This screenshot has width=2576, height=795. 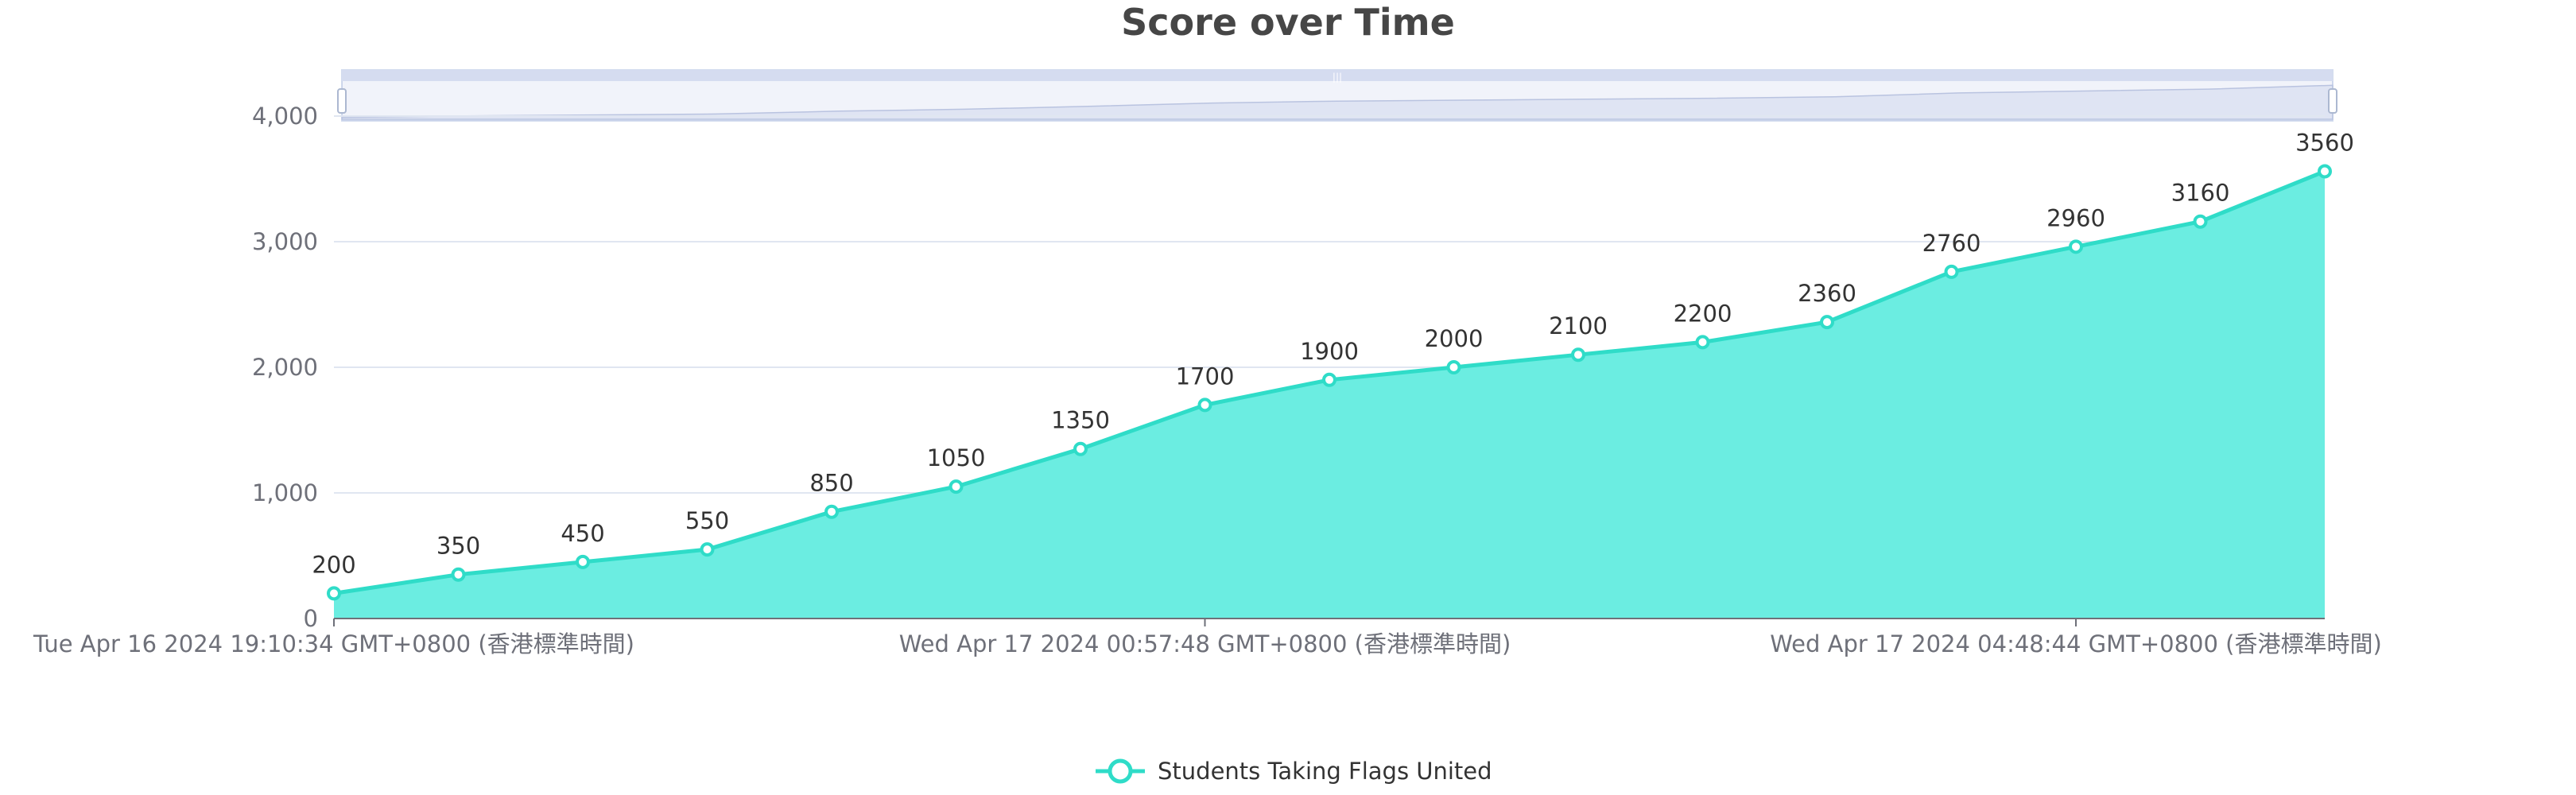 I want to click on datazoom-slider: |||, so click(x=1337, y=95).